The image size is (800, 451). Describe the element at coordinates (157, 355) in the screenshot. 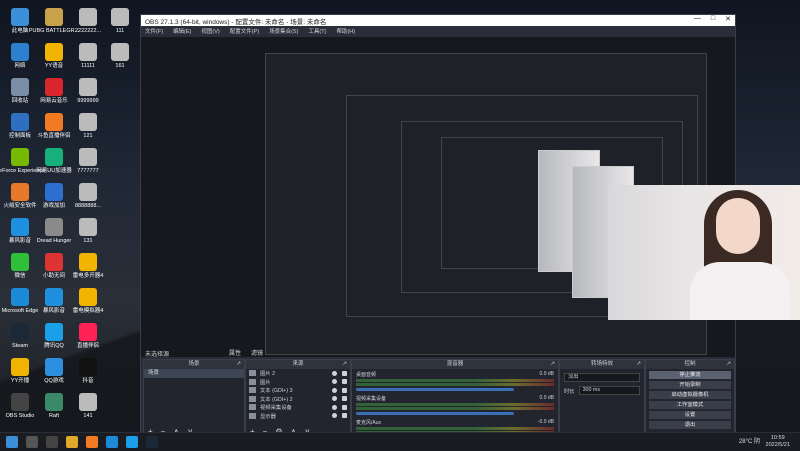

I see `no-source-label: 未选择源` at that location.